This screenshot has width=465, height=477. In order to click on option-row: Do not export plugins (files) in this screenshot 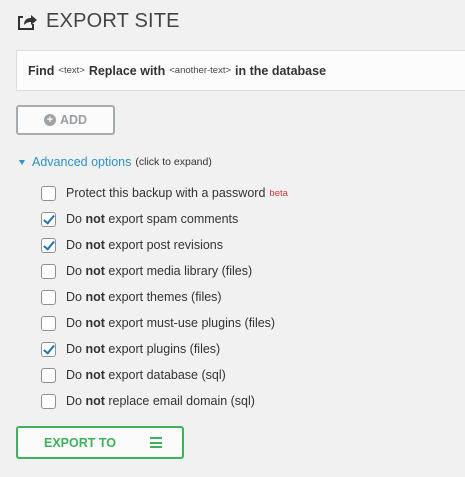, I will do `click(164, 349)`.